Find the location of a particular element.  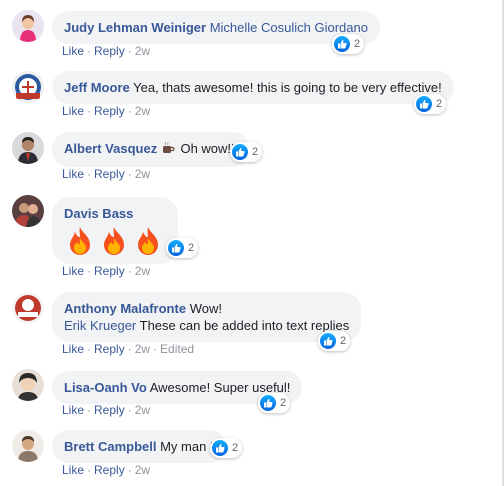

comment-mention: Erik Krueger is located at coordinates (100, 325).